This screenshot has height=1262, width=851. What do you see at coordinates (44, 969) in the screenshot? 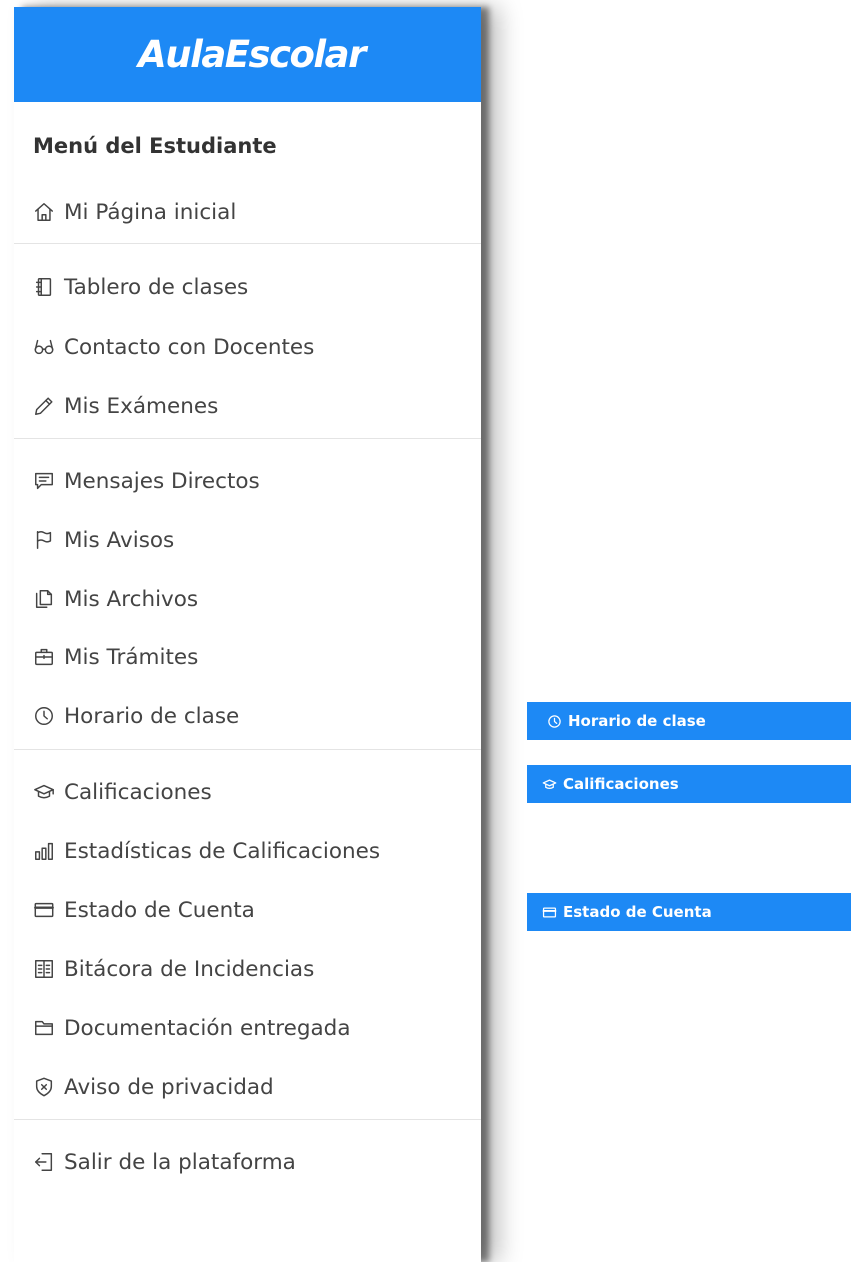
I see `book-open-icon` at bounding box center [44, 969].